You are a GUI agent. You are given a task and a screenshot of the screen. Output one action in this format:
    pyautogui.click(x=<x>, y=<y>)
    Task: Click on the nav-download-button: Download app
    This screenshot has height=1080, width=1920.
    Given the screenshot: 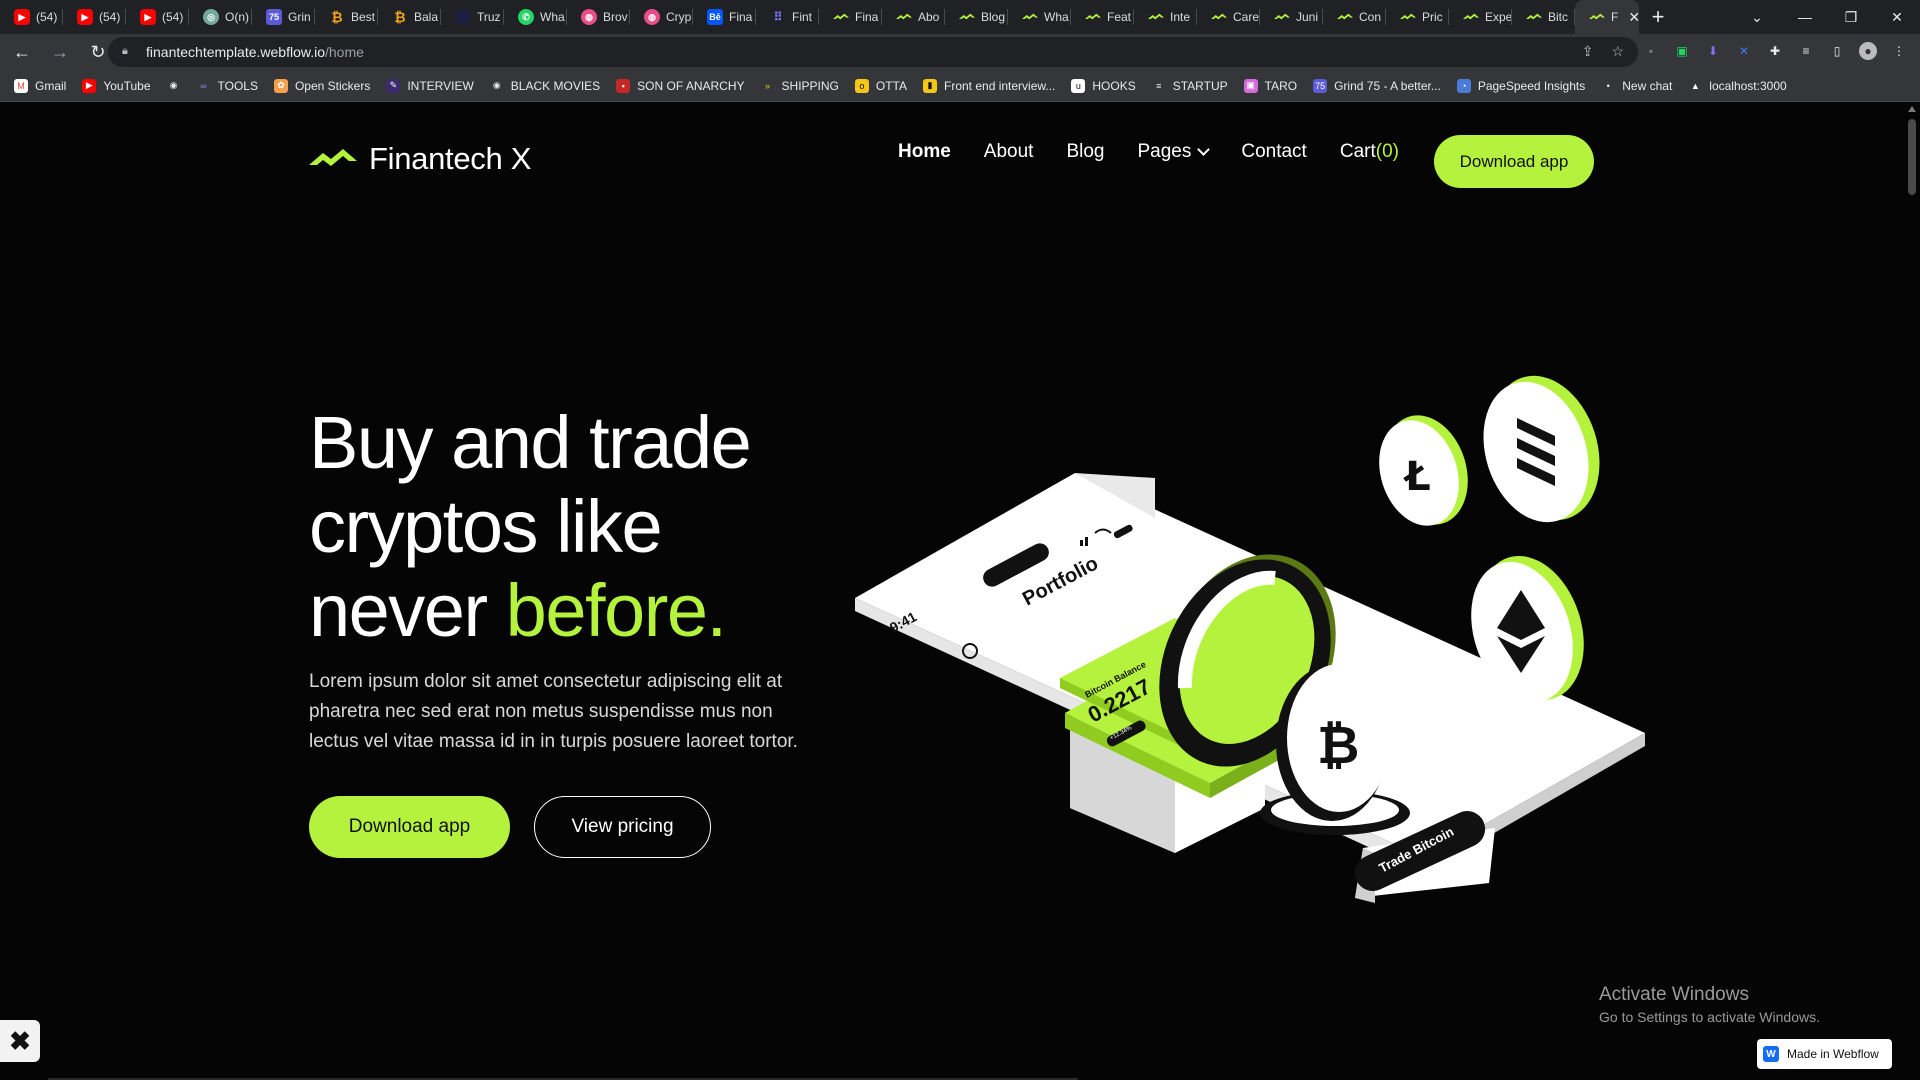 What is the action you would take?
    pyautogui.click(x=1514, y=161)
    